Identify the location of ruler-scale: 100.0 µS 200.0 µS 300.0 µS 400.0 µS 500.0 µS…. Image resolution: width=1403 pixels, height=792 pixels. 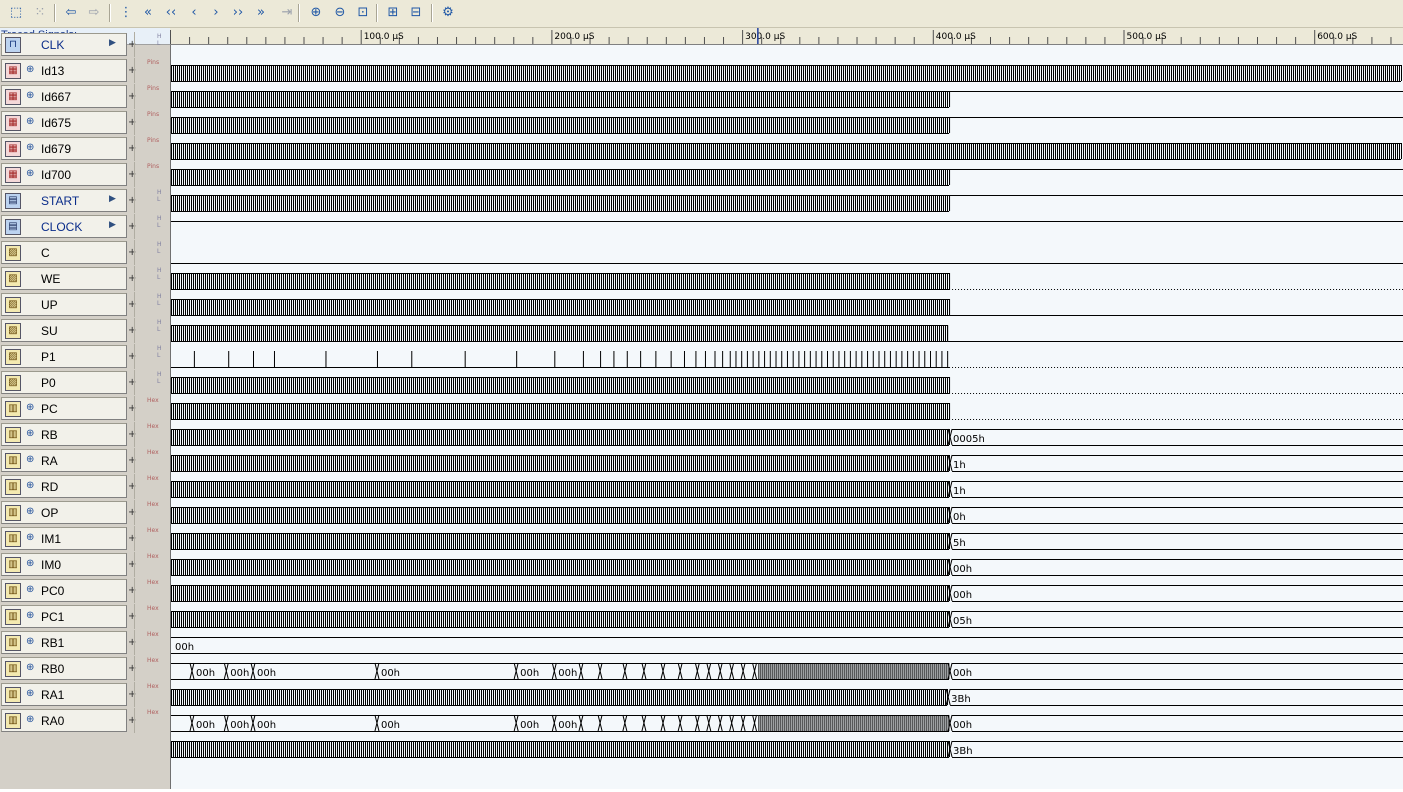
(786, 36).